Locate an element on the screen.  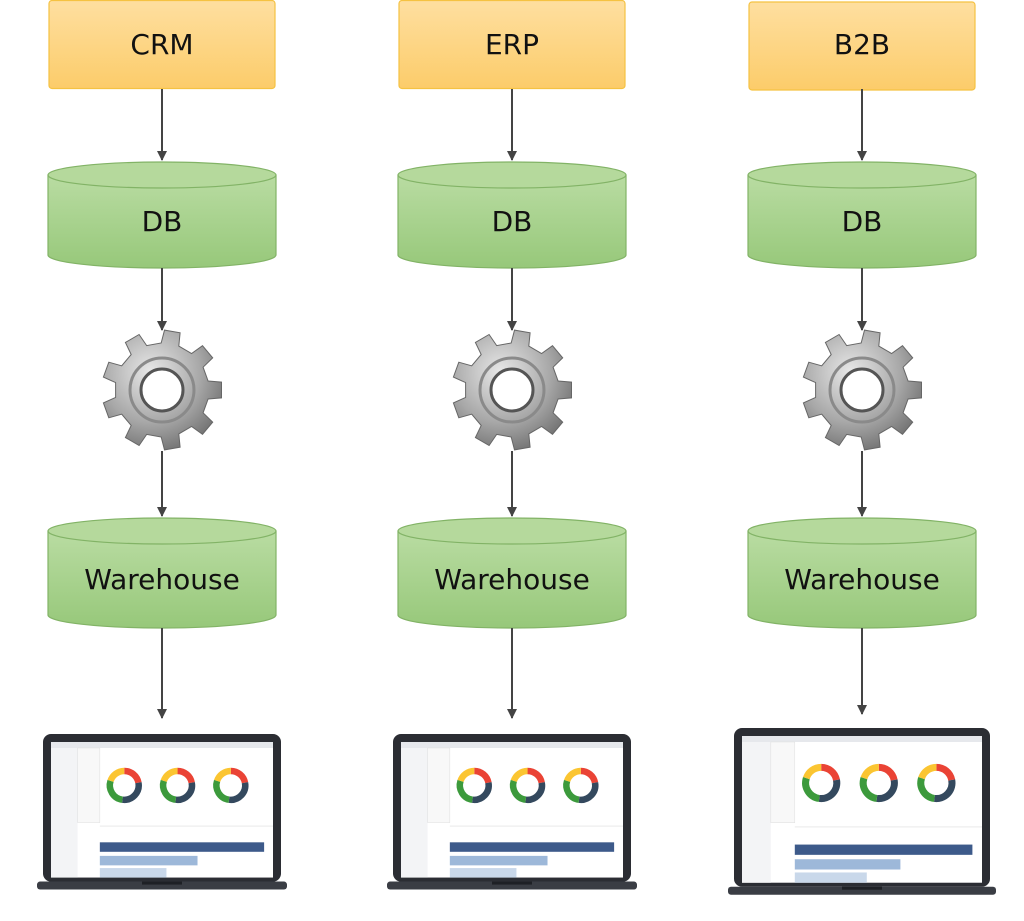
source-label: B2B is located at coordinates (862, 44).